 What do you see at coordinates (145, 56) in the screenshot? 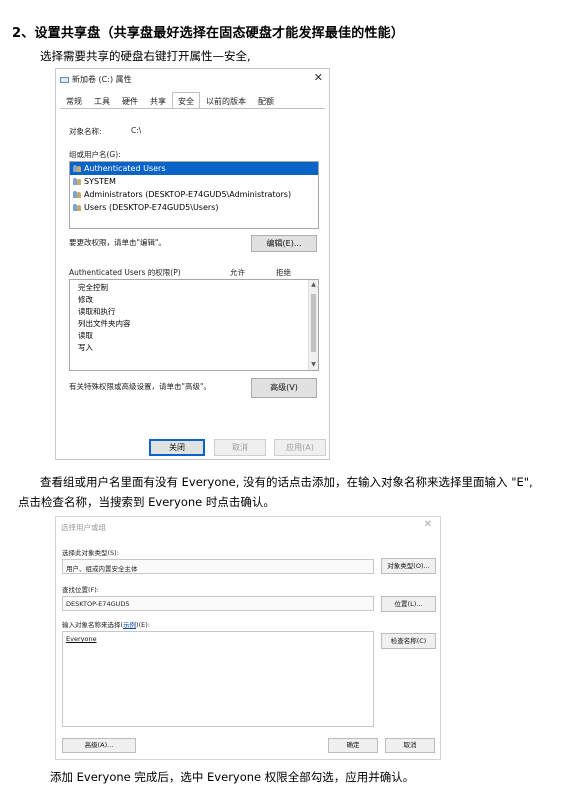
I see `intro-text: 选择需要共享的硬盘右键打开属性—安全,` at bounding box center [145, 56].